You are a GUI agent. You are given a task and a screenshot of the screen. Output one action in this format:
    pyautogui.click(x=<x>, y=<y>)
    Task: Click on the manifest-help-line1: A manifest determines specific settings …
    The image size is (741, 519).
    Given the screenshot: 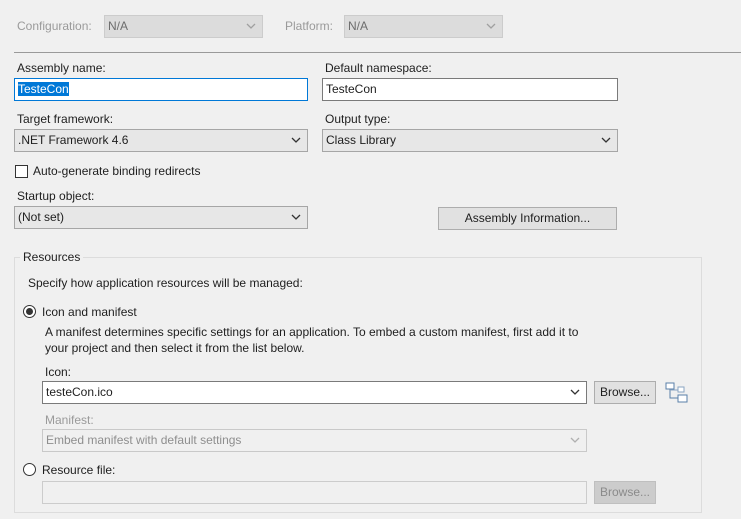 What is the action you would take?
    pyautogui.click(x=312, y=332)
    